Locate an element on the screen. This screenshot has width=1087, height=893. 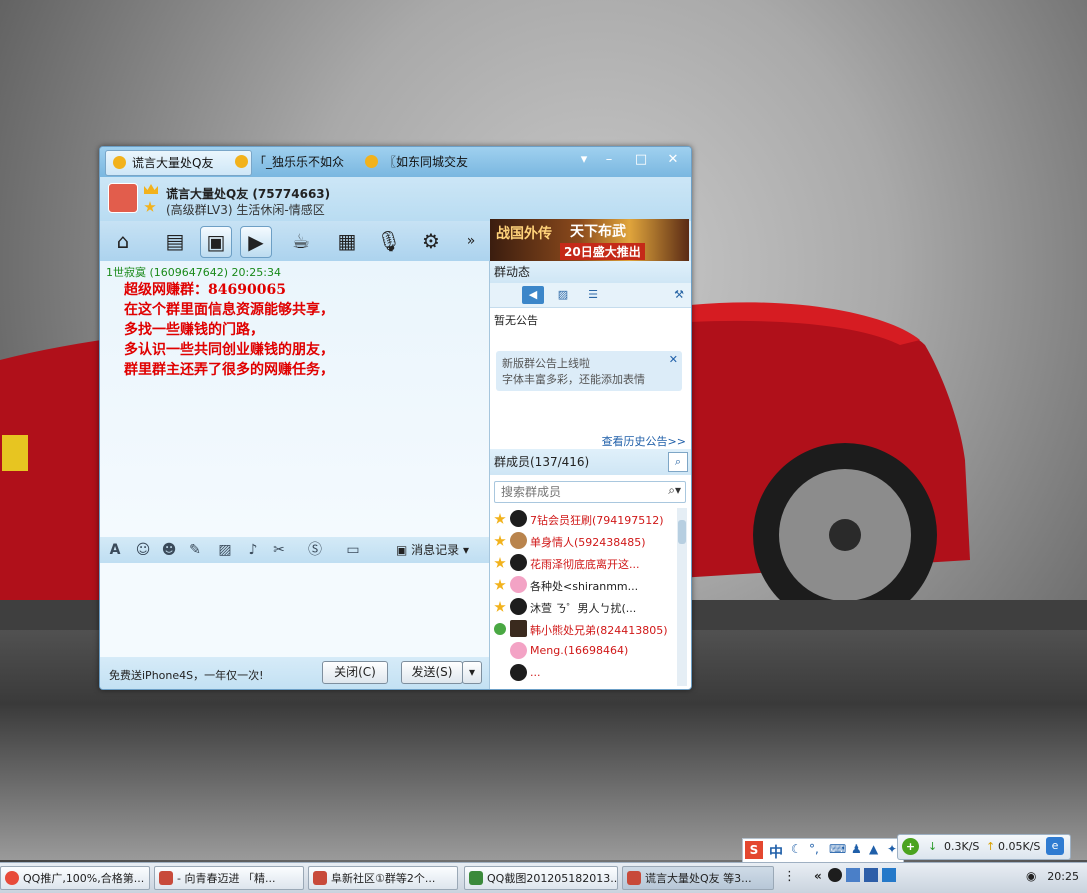
photo-tab-icon: ▨ is located at coordinates (563, 295).